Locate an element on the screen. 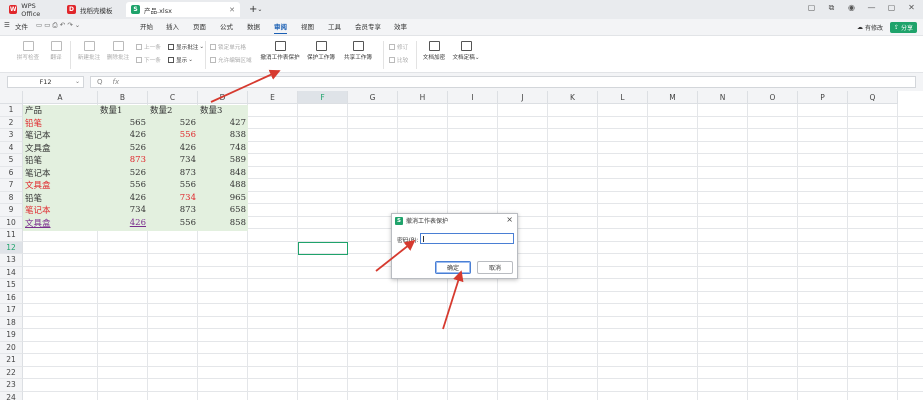 This screenshot has width=923, height=400. col-header-j: J is located at coordinates (523, 97).